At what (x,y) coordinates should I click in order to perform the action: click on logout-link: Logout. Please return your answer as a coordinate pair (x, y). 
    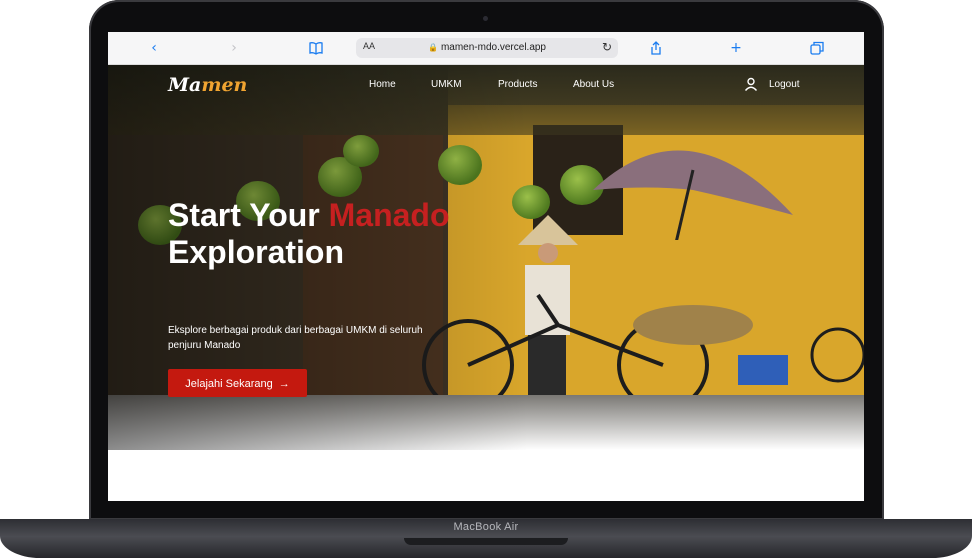
    Looking at the image, I should click on (784, 84).